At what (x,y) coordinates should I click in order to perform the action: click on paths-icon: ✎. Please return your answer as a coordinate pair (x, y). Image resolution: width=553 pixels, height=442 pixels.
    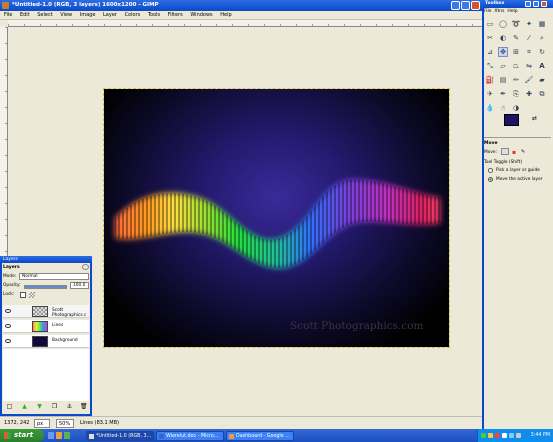
    Looking at the image, I should click on (516, 38).